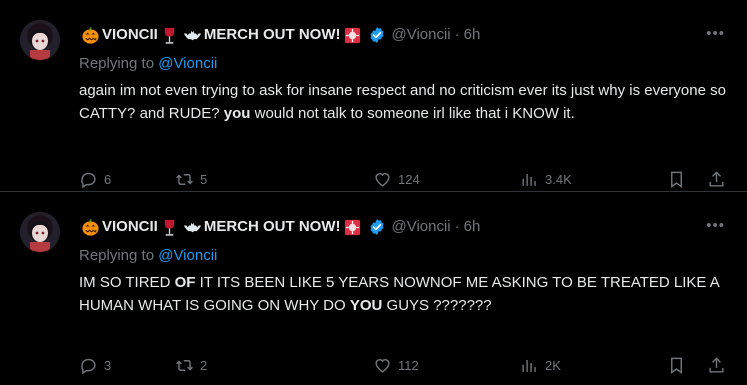 The width and height of the screenshot is (747, 385). Describe the element at coordinates (396, 179) in the screenshot. I see `like-button: 124` at that location.